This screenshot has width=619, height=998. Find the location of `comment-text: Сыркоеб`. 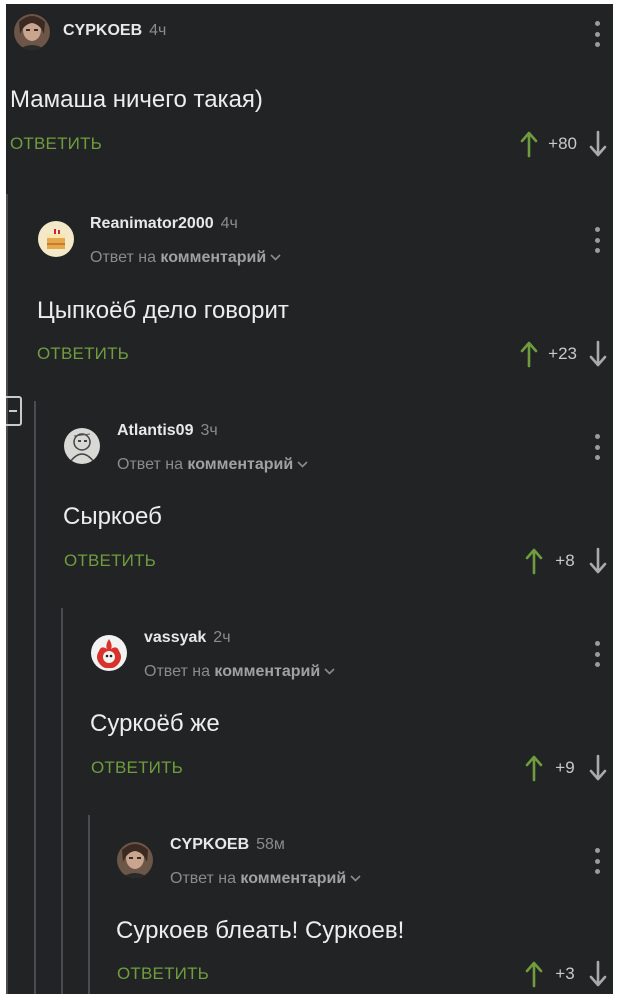

comment-text: Сыркоеб is located at coordinates (112, 516).